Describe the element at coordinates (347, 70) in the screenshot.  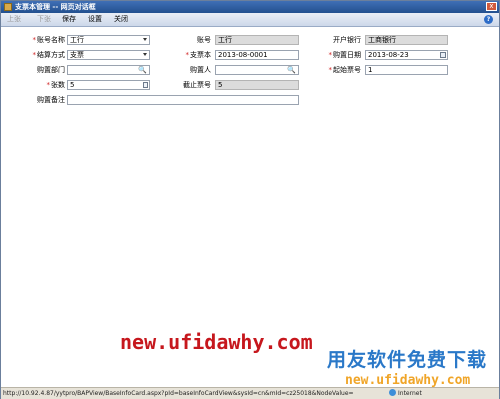
I see `label-text: 起始票号` at that location.